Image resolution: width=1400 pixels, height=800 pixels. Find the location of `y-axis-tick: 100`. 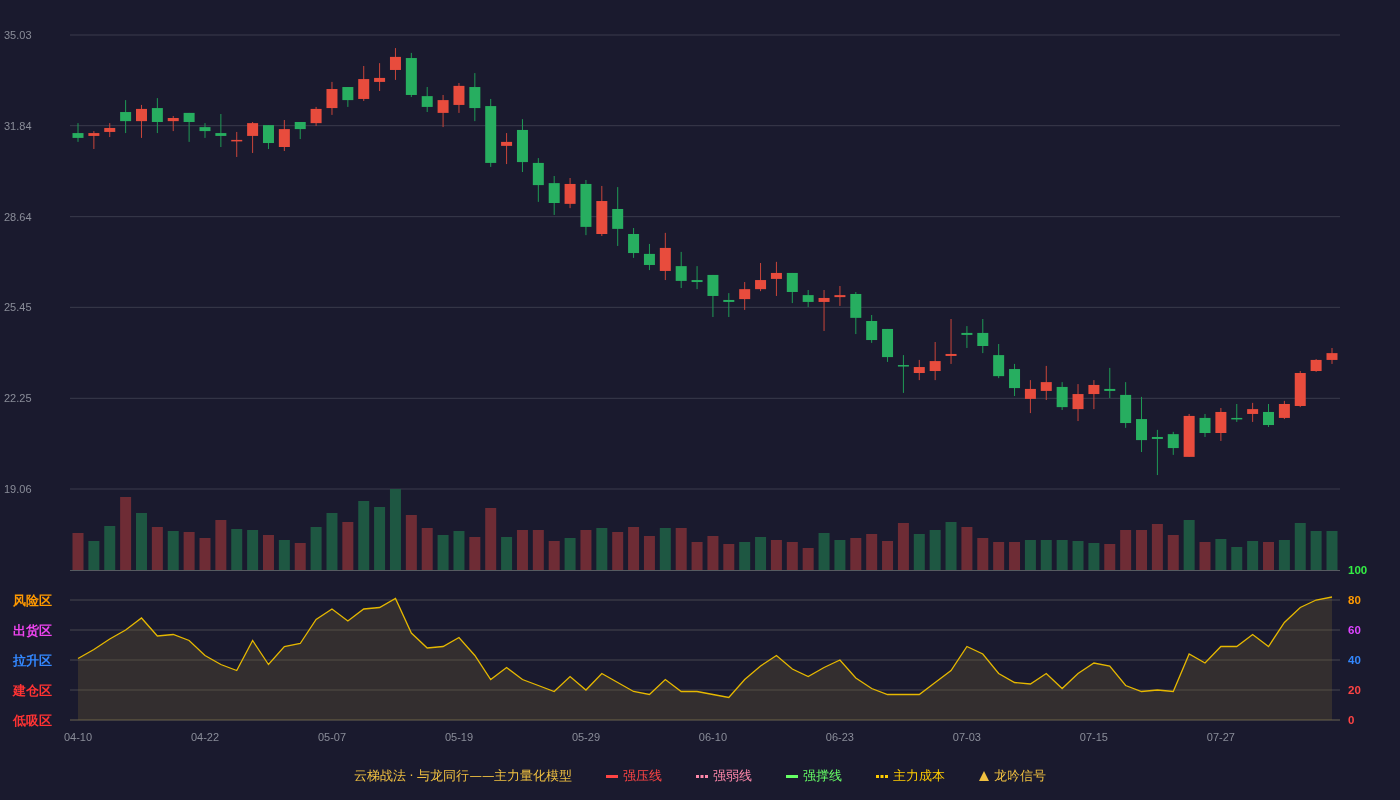

y-axis-tick: 100 is located at coordinates (1358, 570).